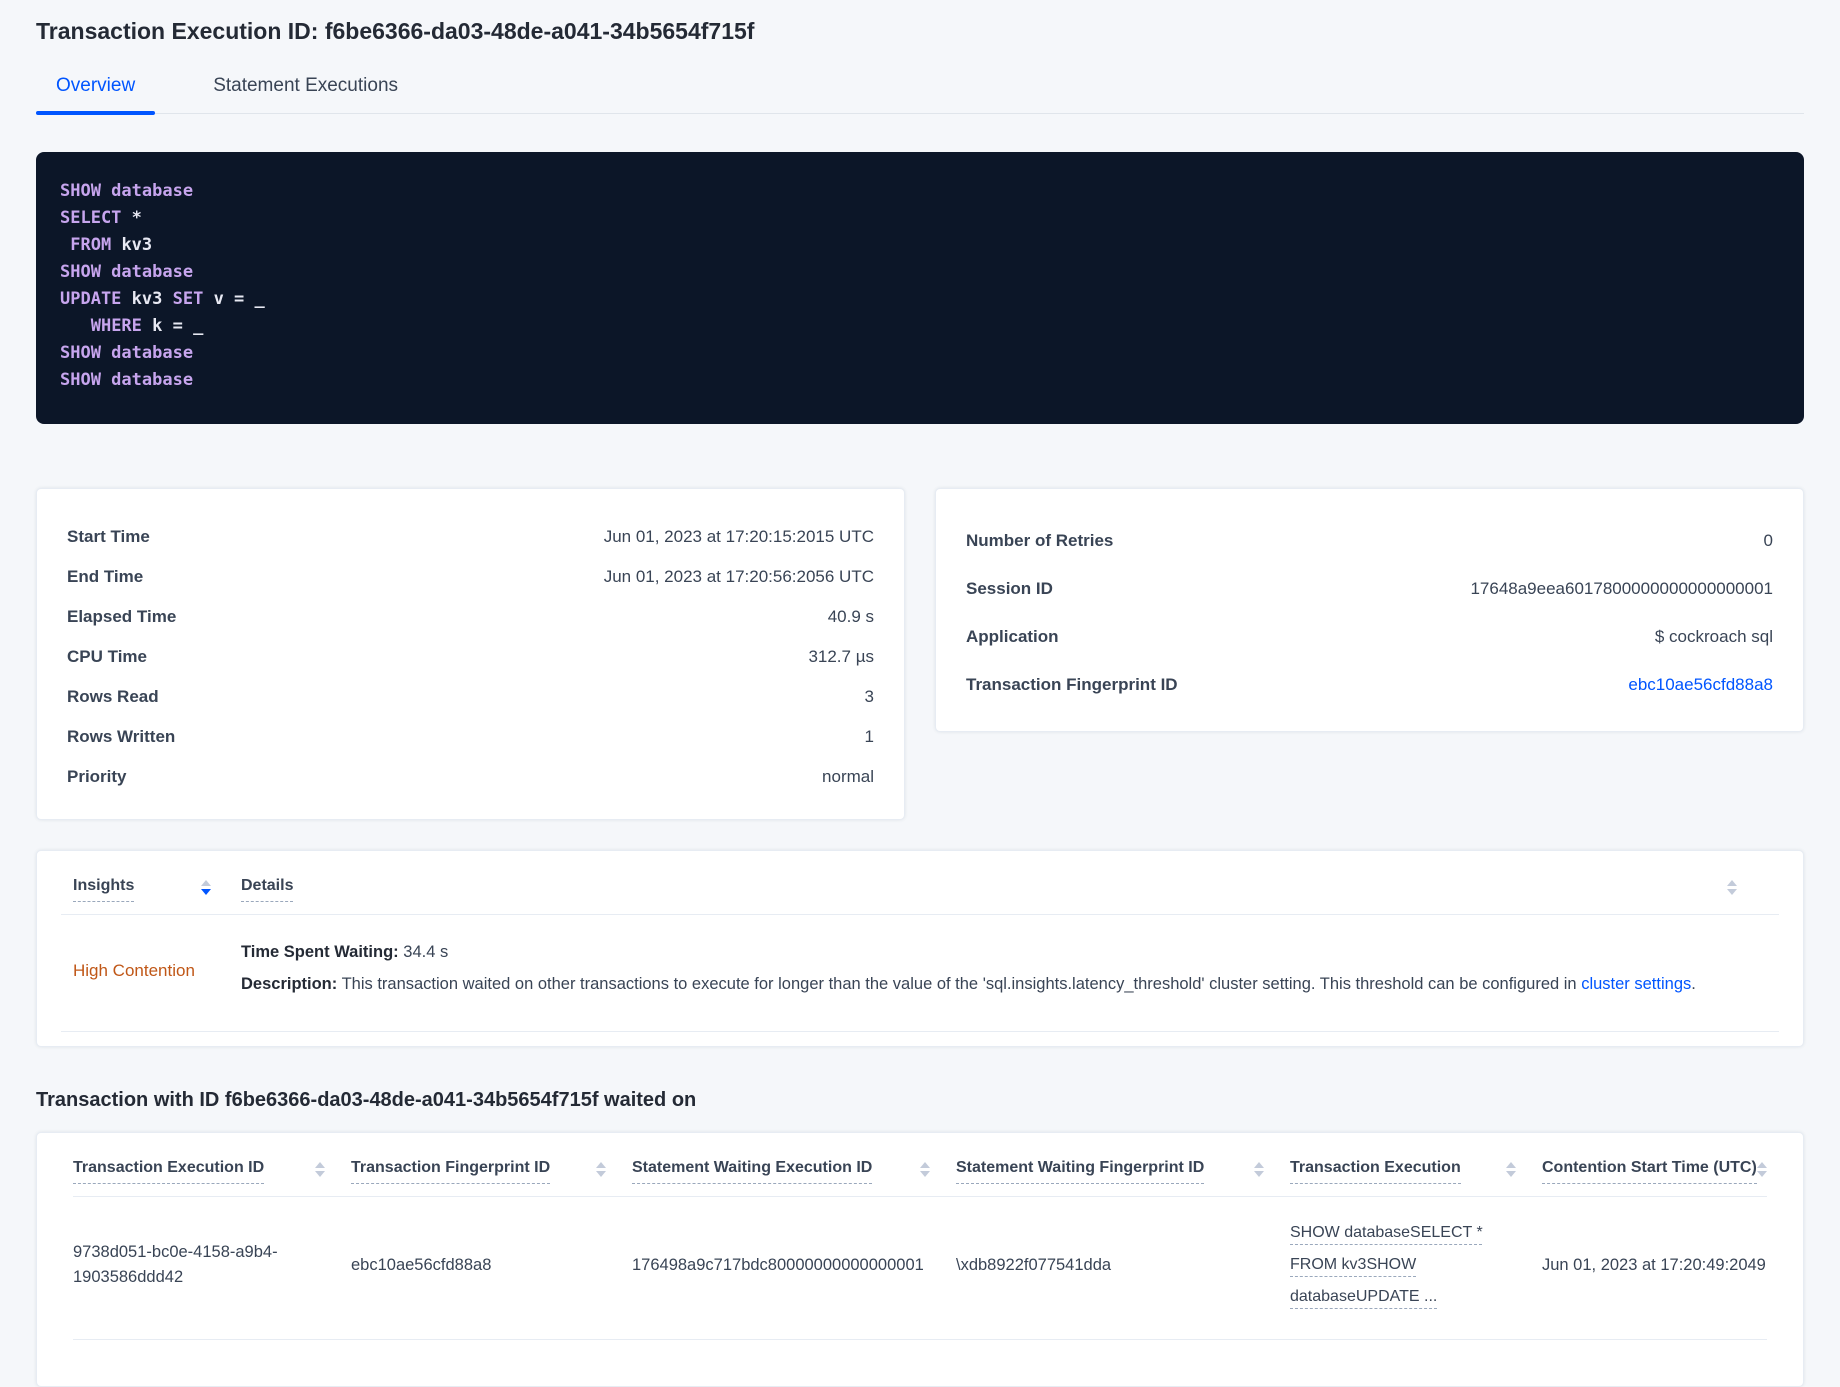  What do you see at coordinates (738, 576) in the screenshot?
I see `stat-value: Jun 01, 2023 at 17:20:56:2056 UTC` at bounding box center [738, 576].